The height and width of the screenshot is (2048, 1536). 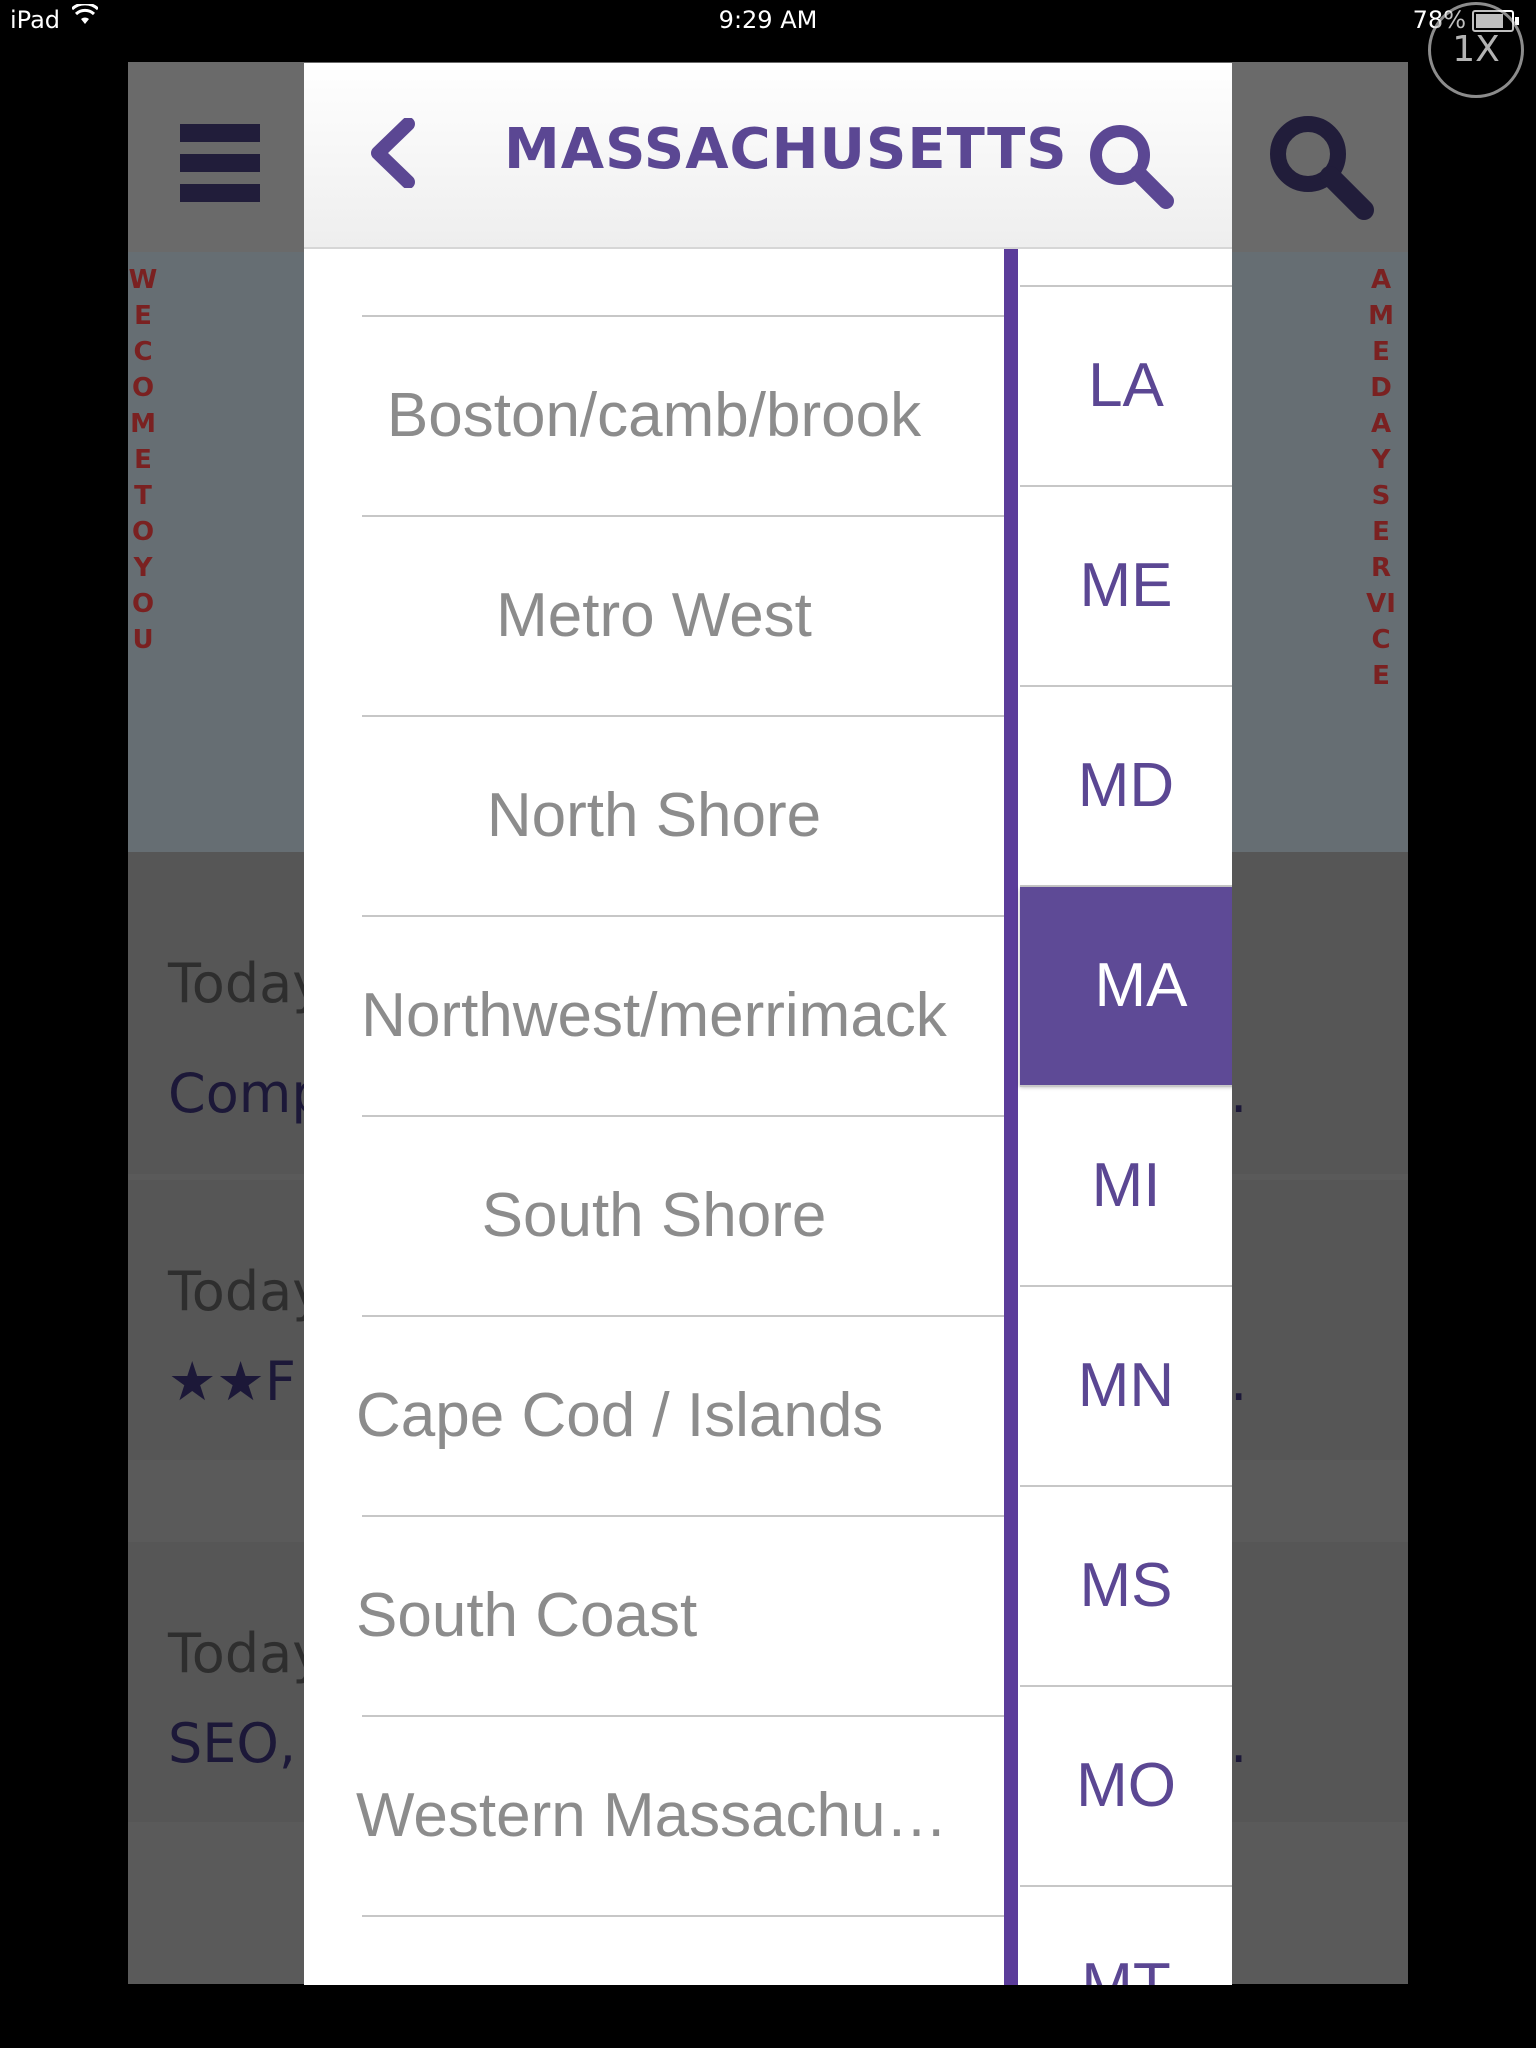 What do you see at coordinates (247, 1093) in the screenshot?
I see `card-title: Comp` at bounding box center [247, 1093].